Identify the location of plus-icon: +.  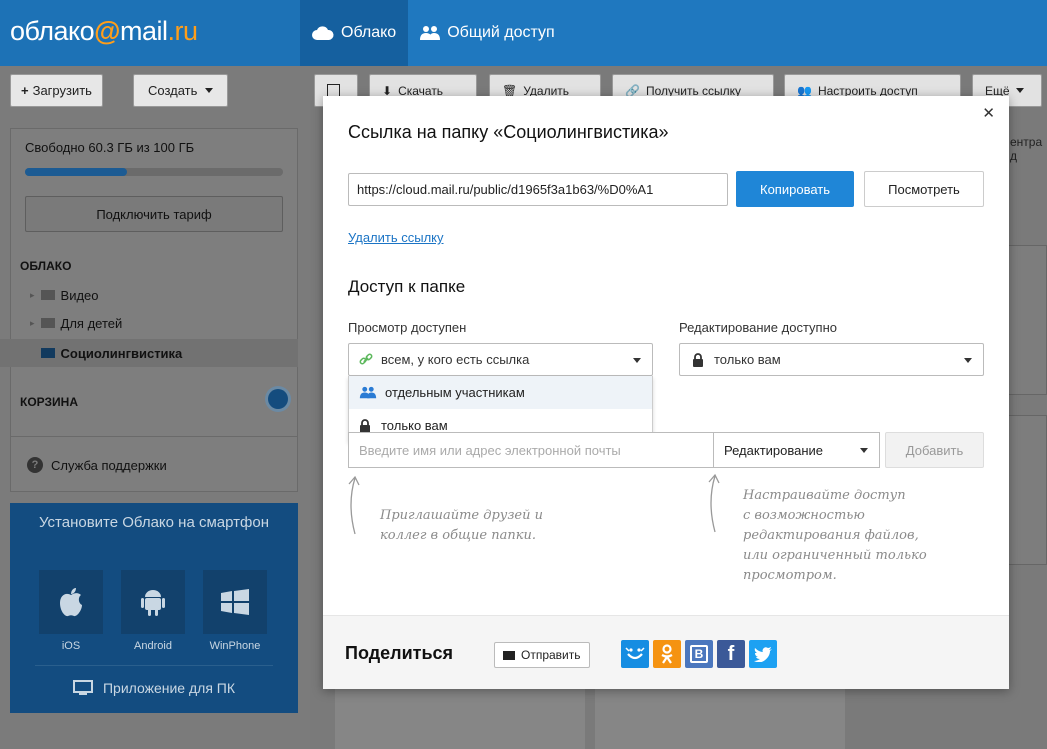
(25, 90).